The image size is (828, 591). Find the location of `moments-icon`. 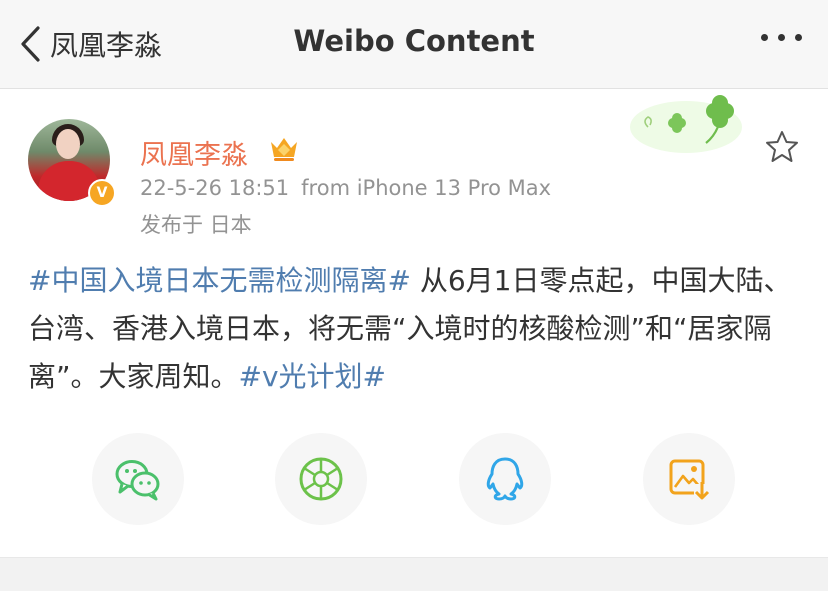

moments-icon is located at coordinates (321, 479).